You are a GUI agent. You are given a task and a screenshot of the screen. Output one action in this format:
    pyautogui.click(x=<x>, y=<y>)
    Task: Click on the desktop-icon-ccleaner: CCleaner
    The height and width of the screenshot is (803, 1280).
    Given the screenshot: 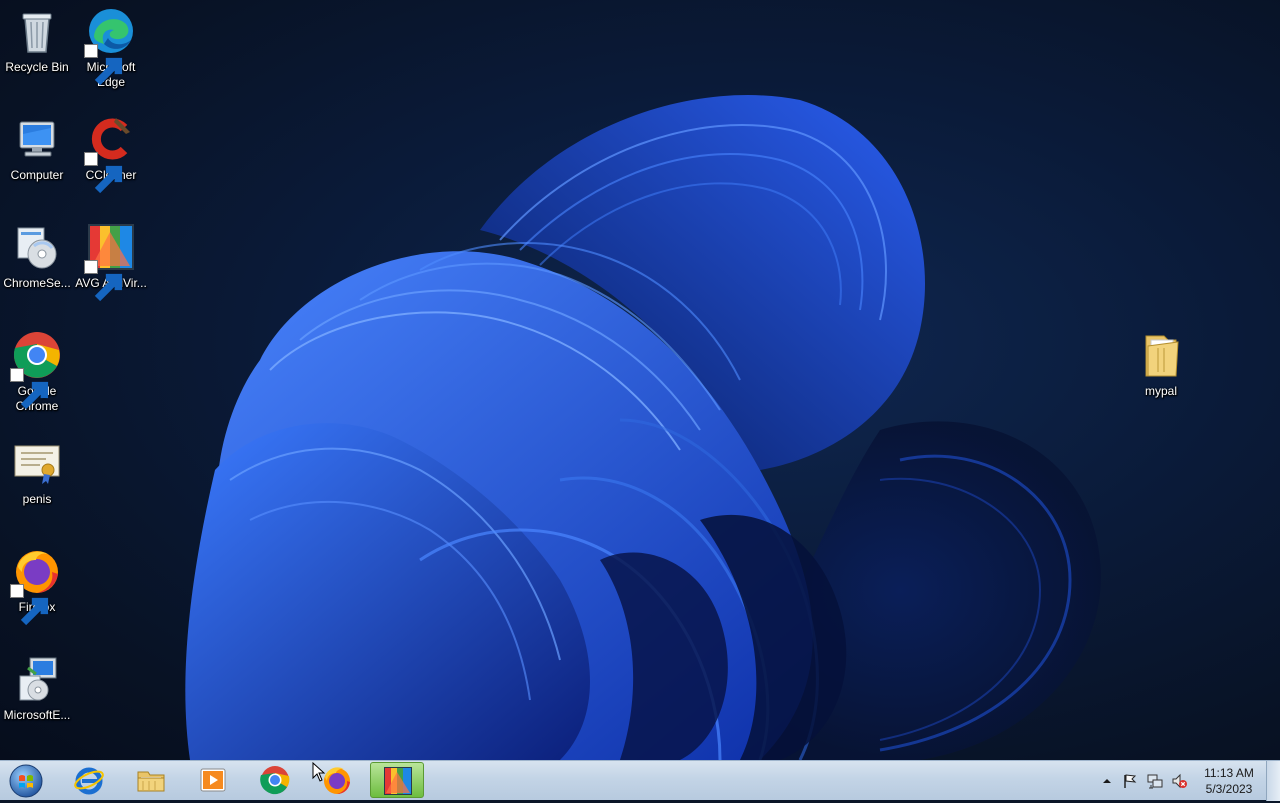 What is the action you would take?
    pyautogui.click(x=111, y=154)
    